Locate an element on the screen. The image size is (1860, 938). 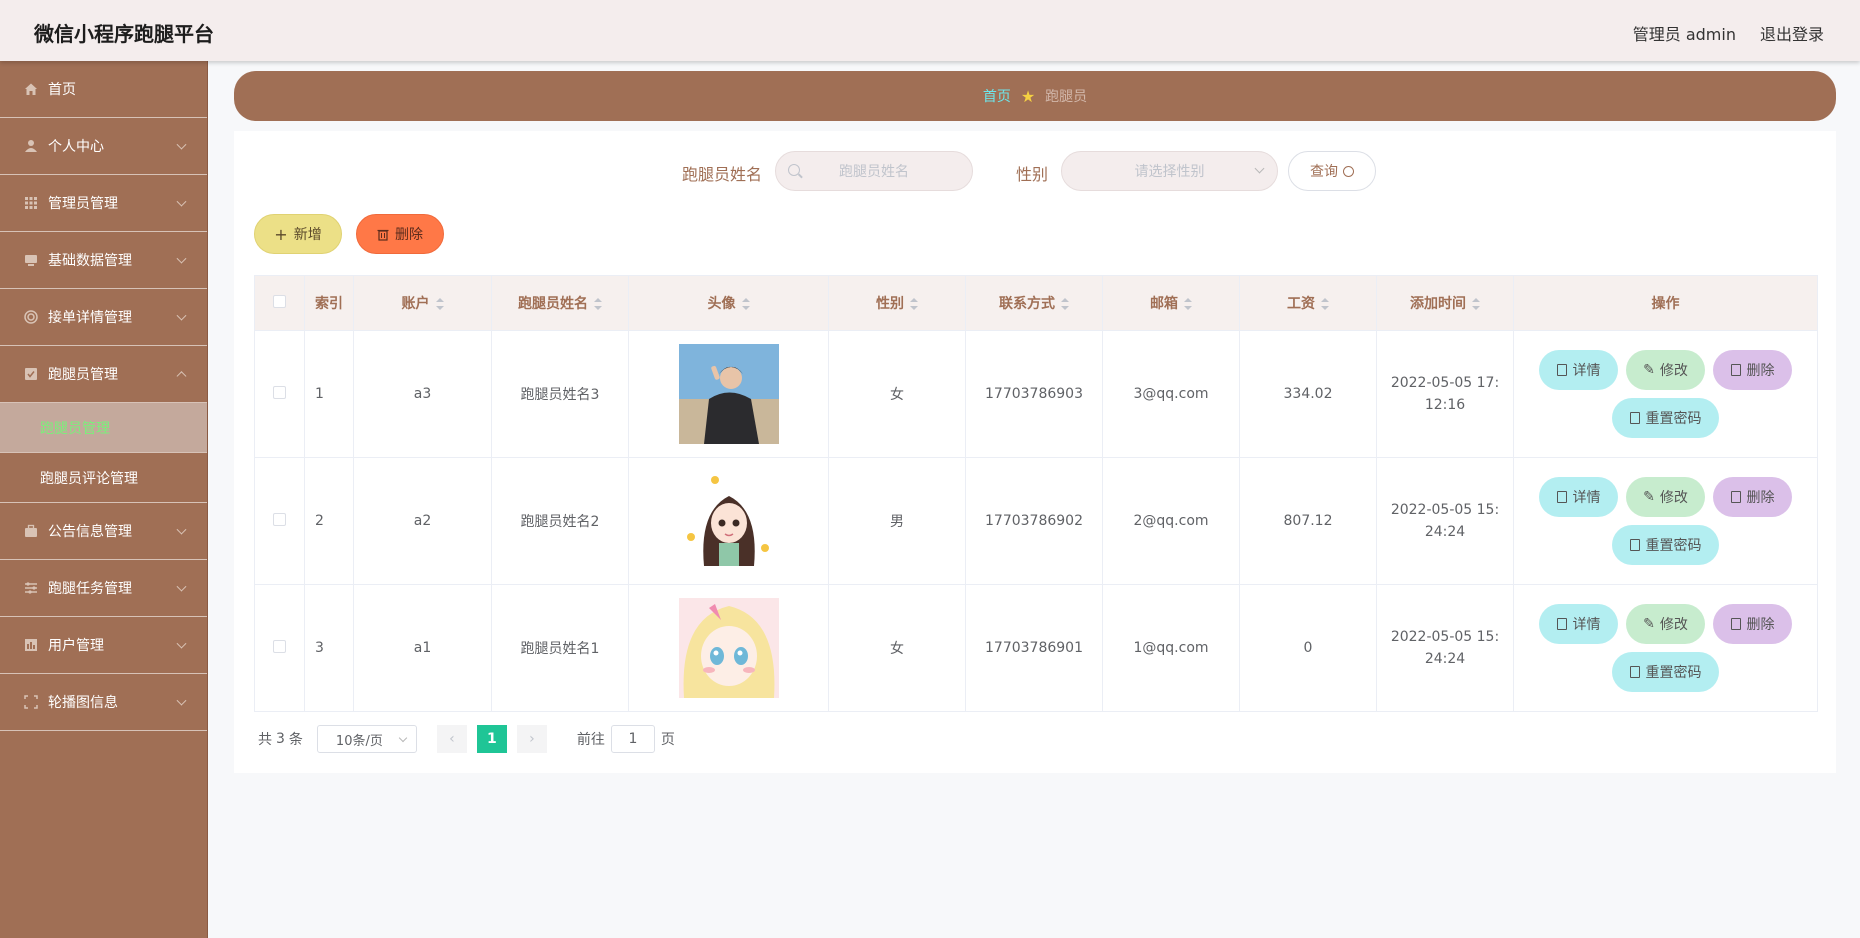
cell-index: 1 is located at coordinates (329, 394).